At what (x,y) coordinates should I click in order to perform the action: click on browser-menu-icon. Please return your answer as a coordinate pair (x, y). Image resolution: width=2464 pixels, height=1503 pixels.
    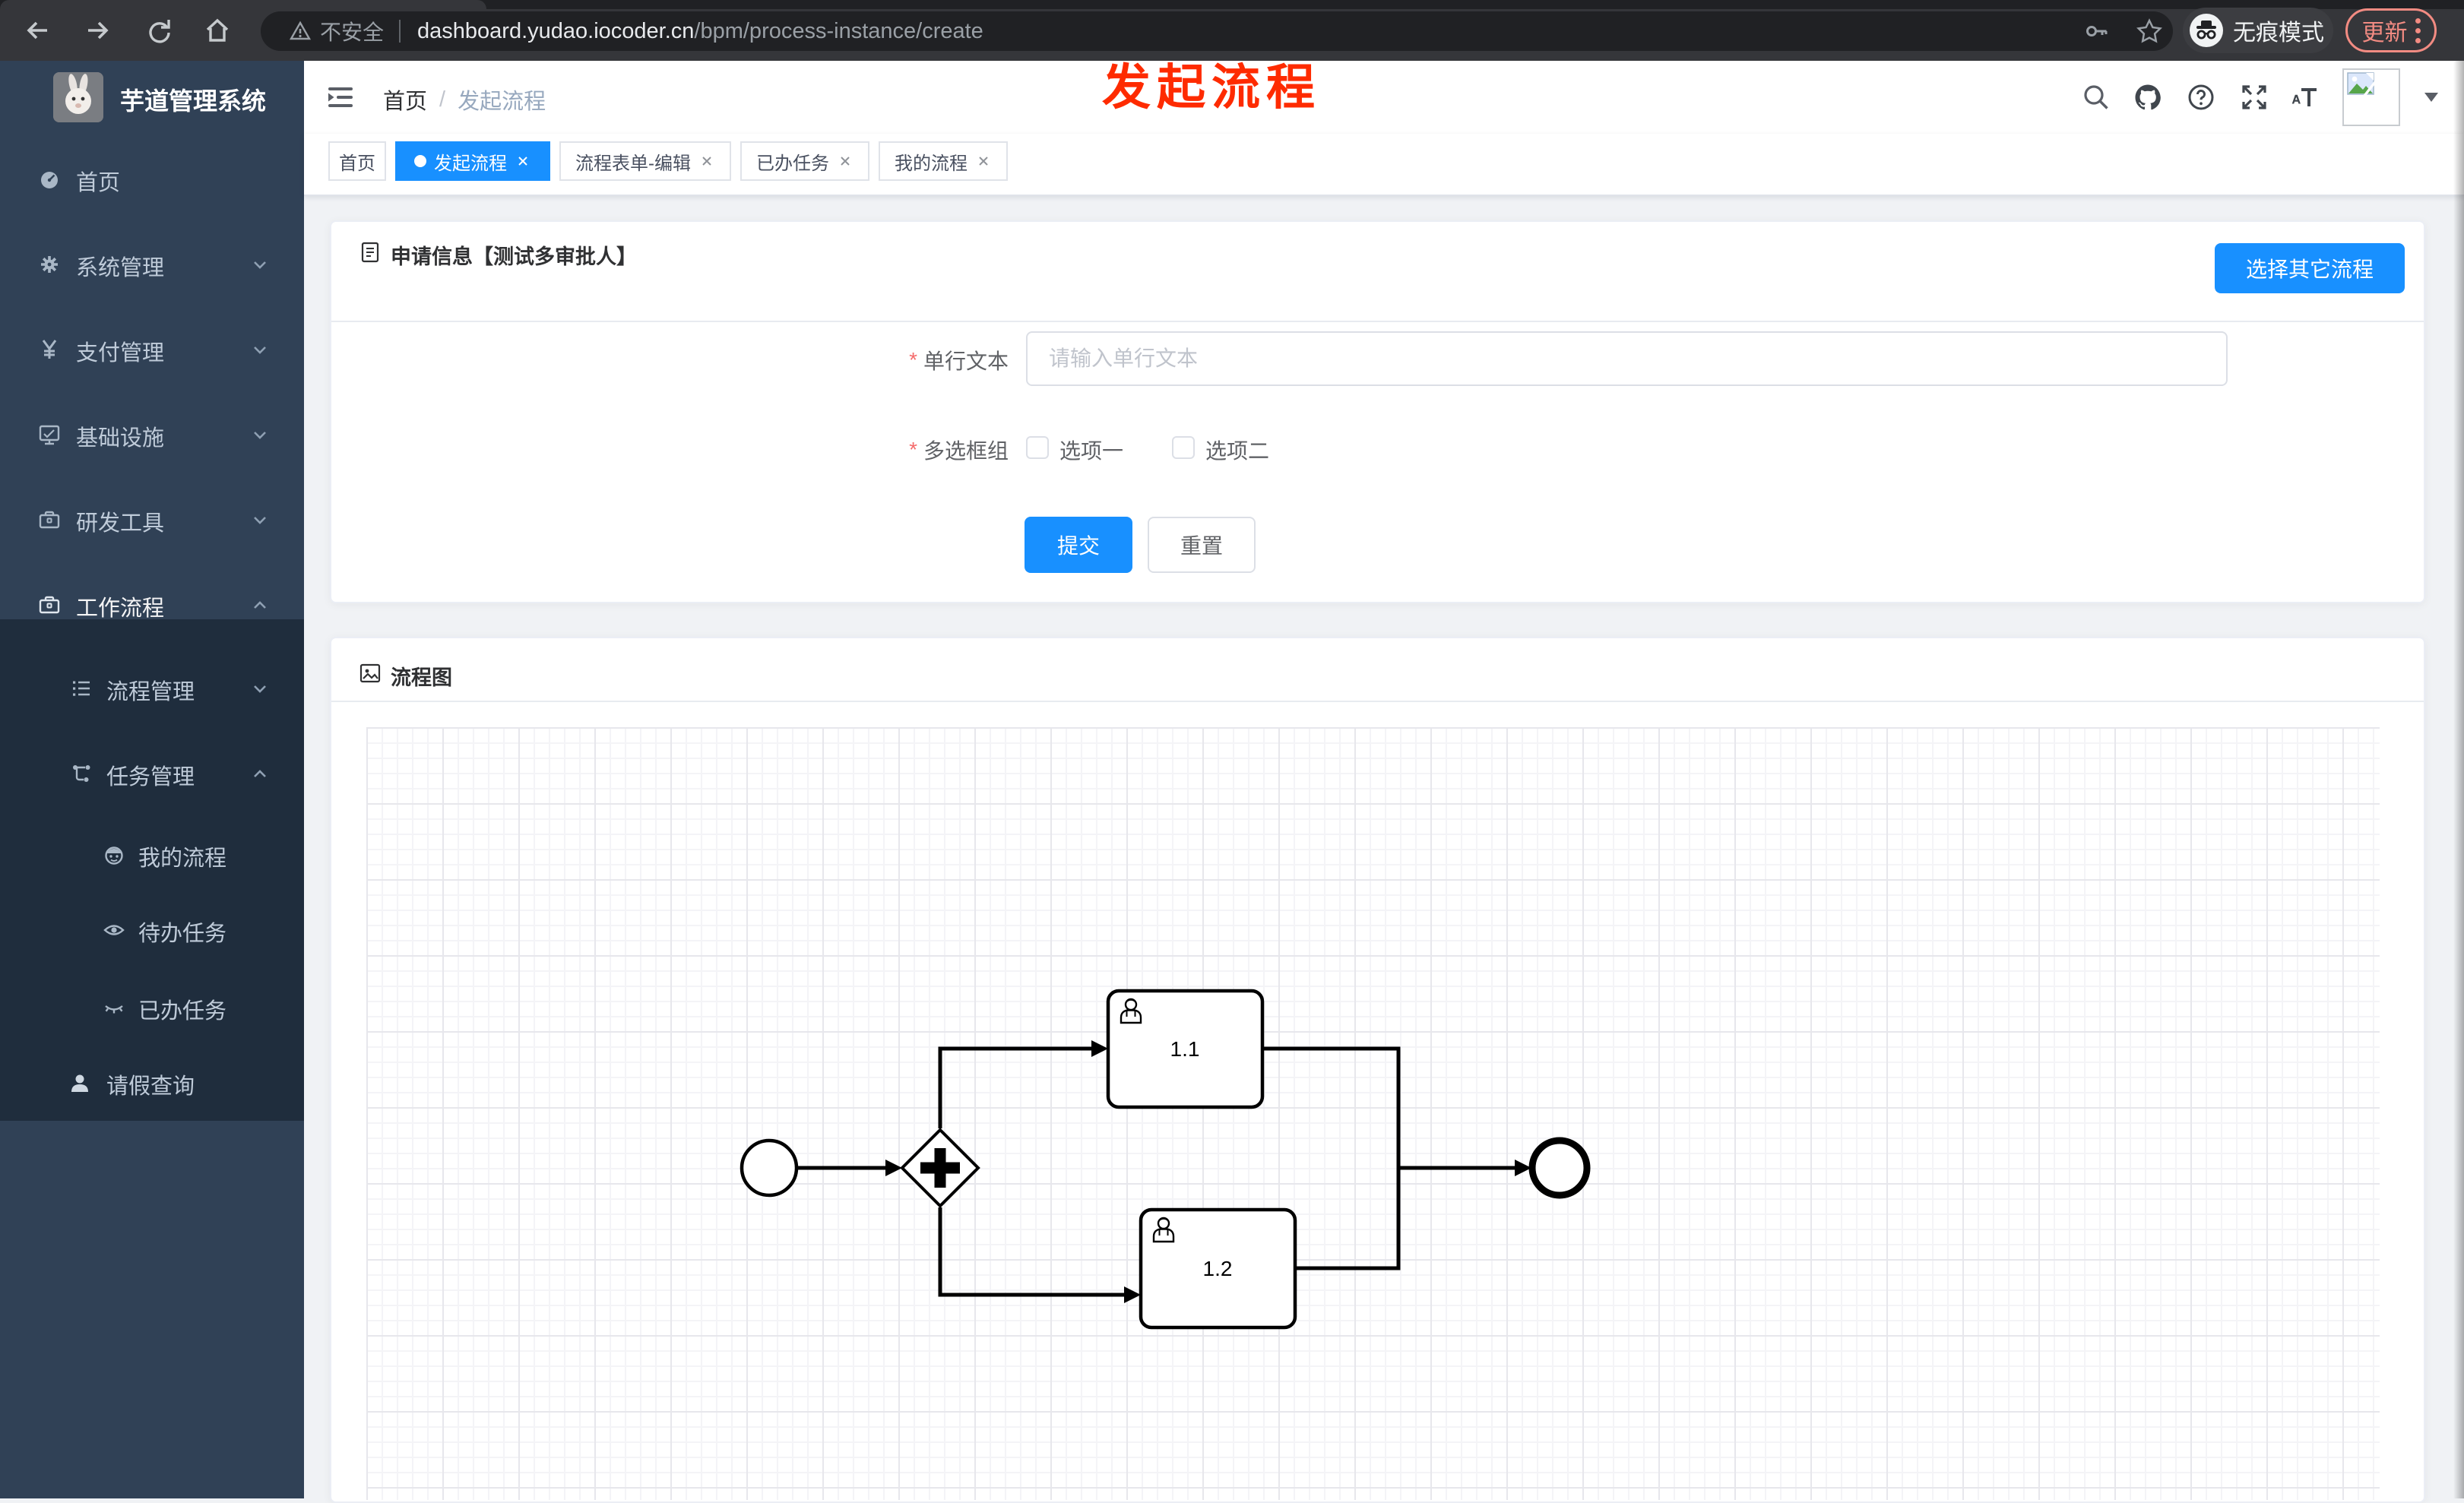
    Looking at the image, I should click on (2418, 30).